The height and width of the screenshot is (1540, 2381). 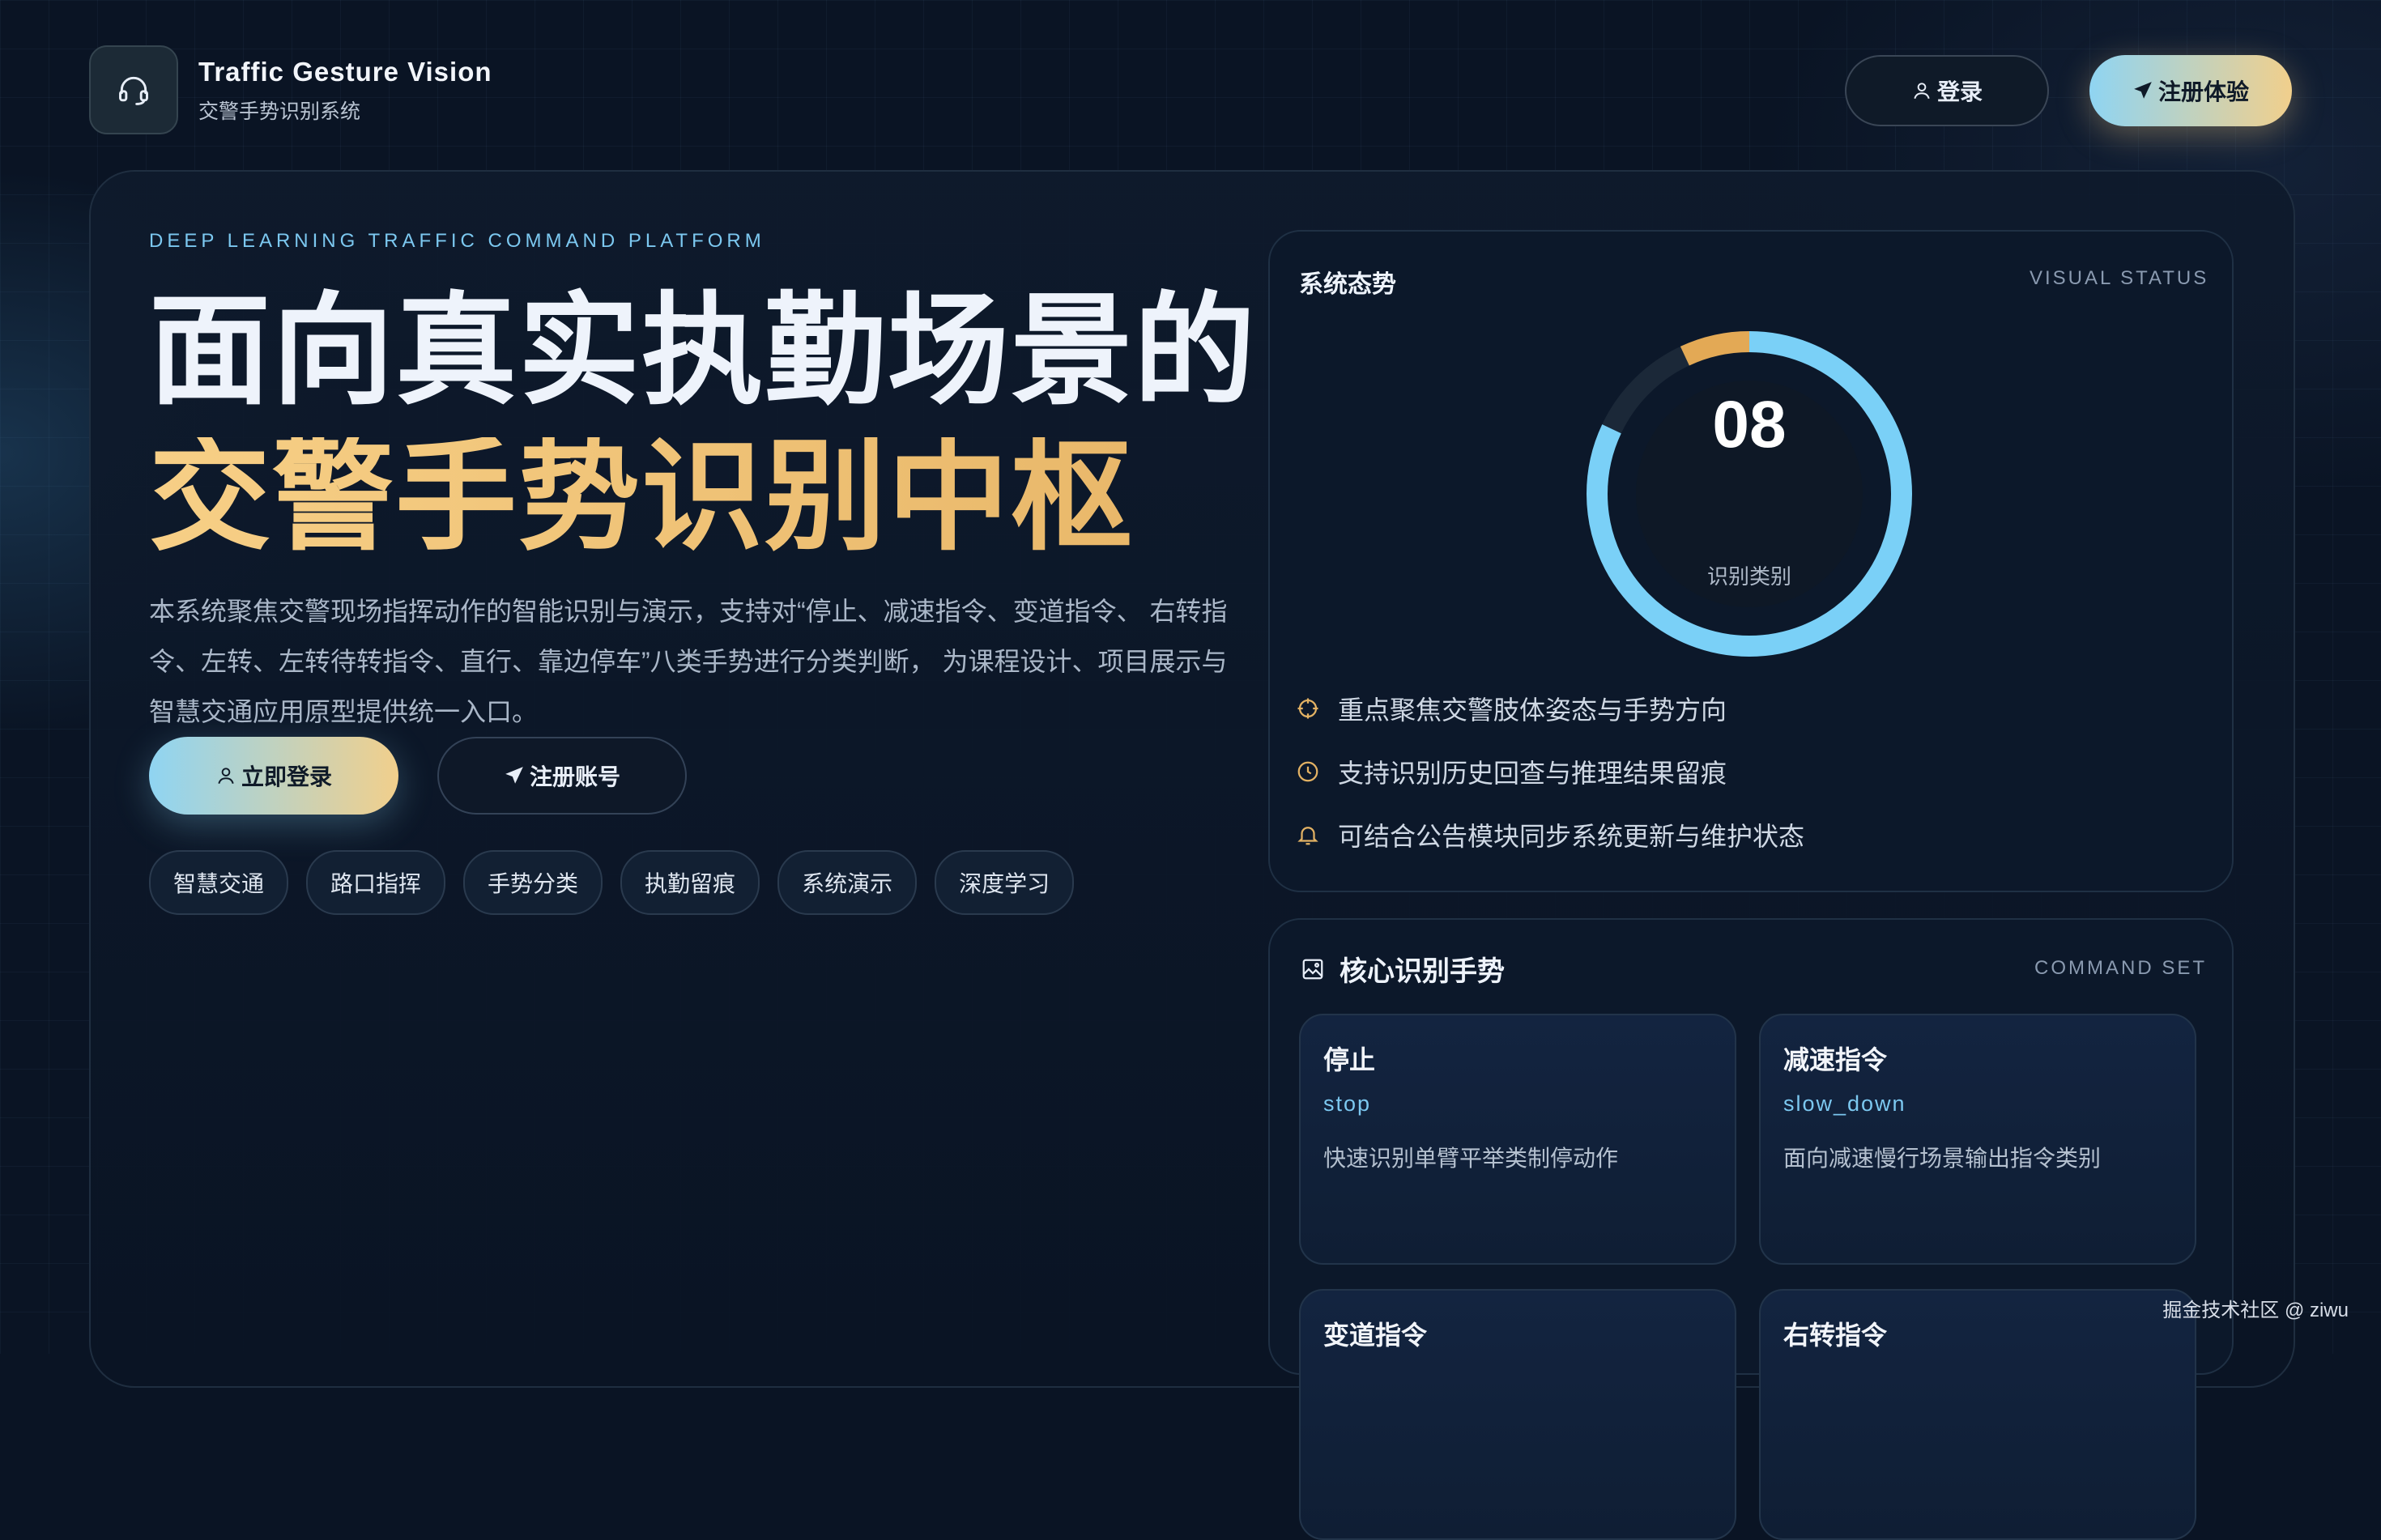 I want to click on image-icon, so click(x=1312, y=969).